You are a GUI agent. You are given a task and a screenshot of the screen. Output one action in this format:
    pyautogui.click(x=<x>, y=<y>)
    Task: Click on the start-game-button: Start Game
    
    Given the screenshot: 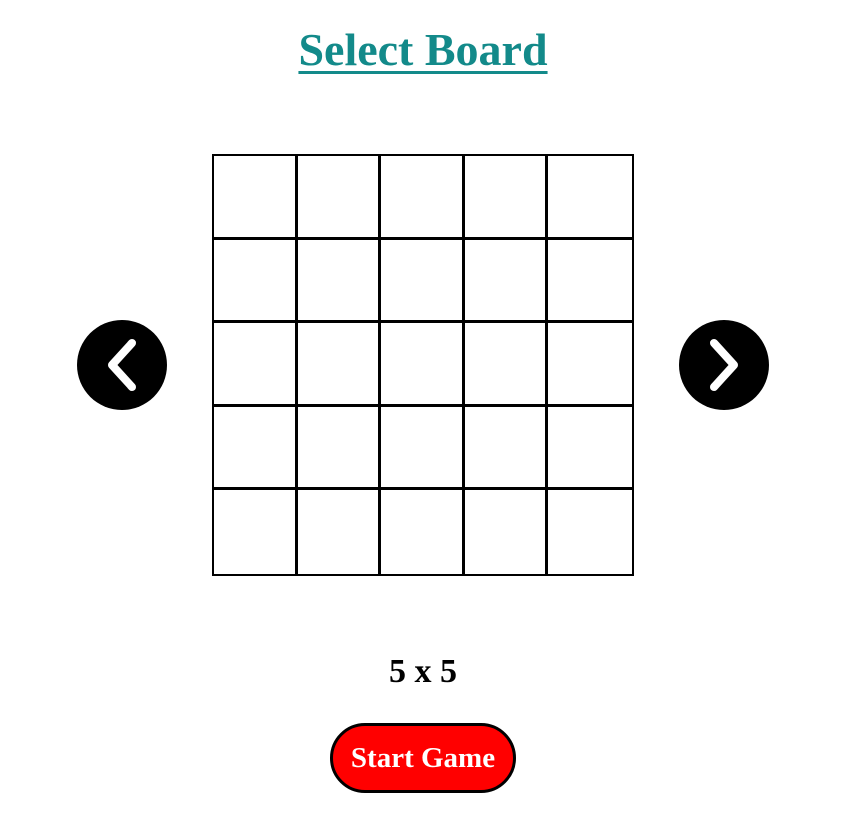 What is the action you would take?
    pyautogui.click(x=423, y=758)
    